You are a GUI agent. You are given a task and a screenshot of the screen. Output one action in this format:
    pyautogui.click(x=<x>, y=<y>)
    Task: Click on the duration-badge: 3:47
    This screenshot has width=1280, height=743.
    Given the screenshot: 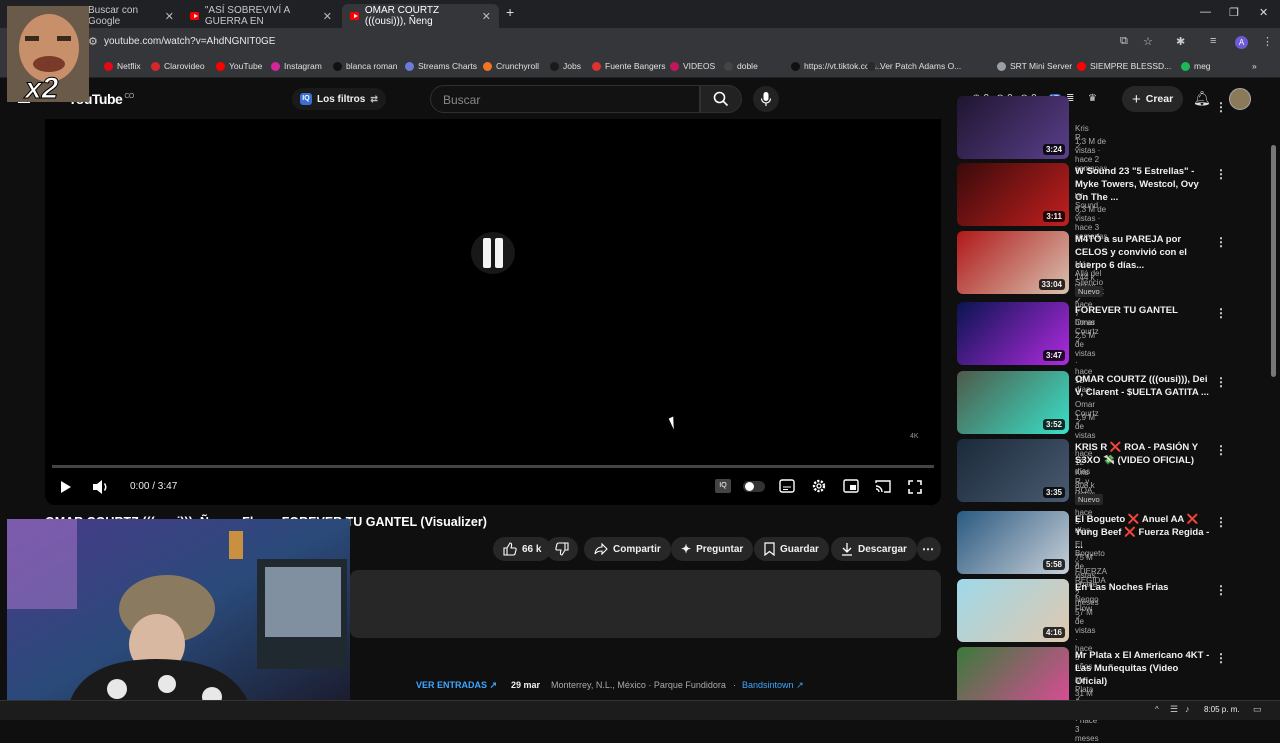 What is the action you would take?
    pyautogui.click(x=1053, y=355)
    